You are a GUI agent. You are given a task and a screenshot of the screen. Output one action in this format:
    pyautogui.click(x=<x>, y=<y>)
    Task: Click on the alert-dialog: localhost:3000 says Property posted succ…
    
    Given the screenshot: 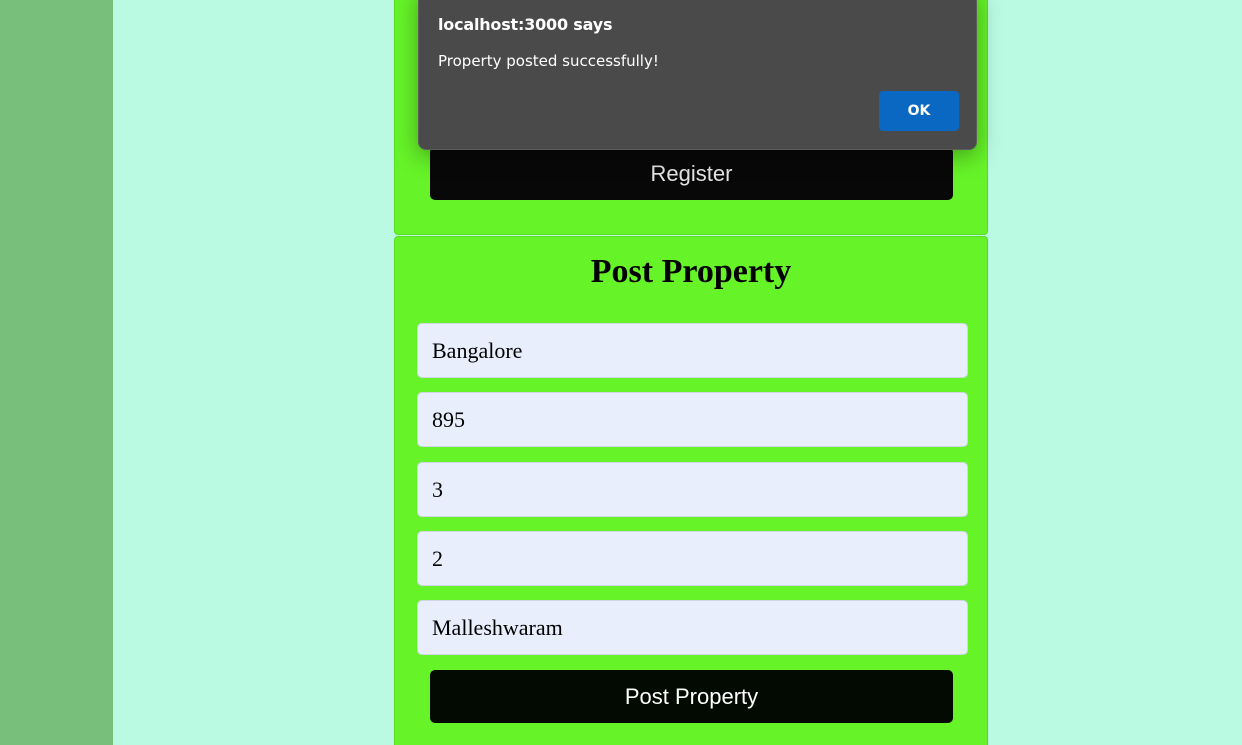 What is the action you would take?
    pyautogui.click(x=697, y=75)
    